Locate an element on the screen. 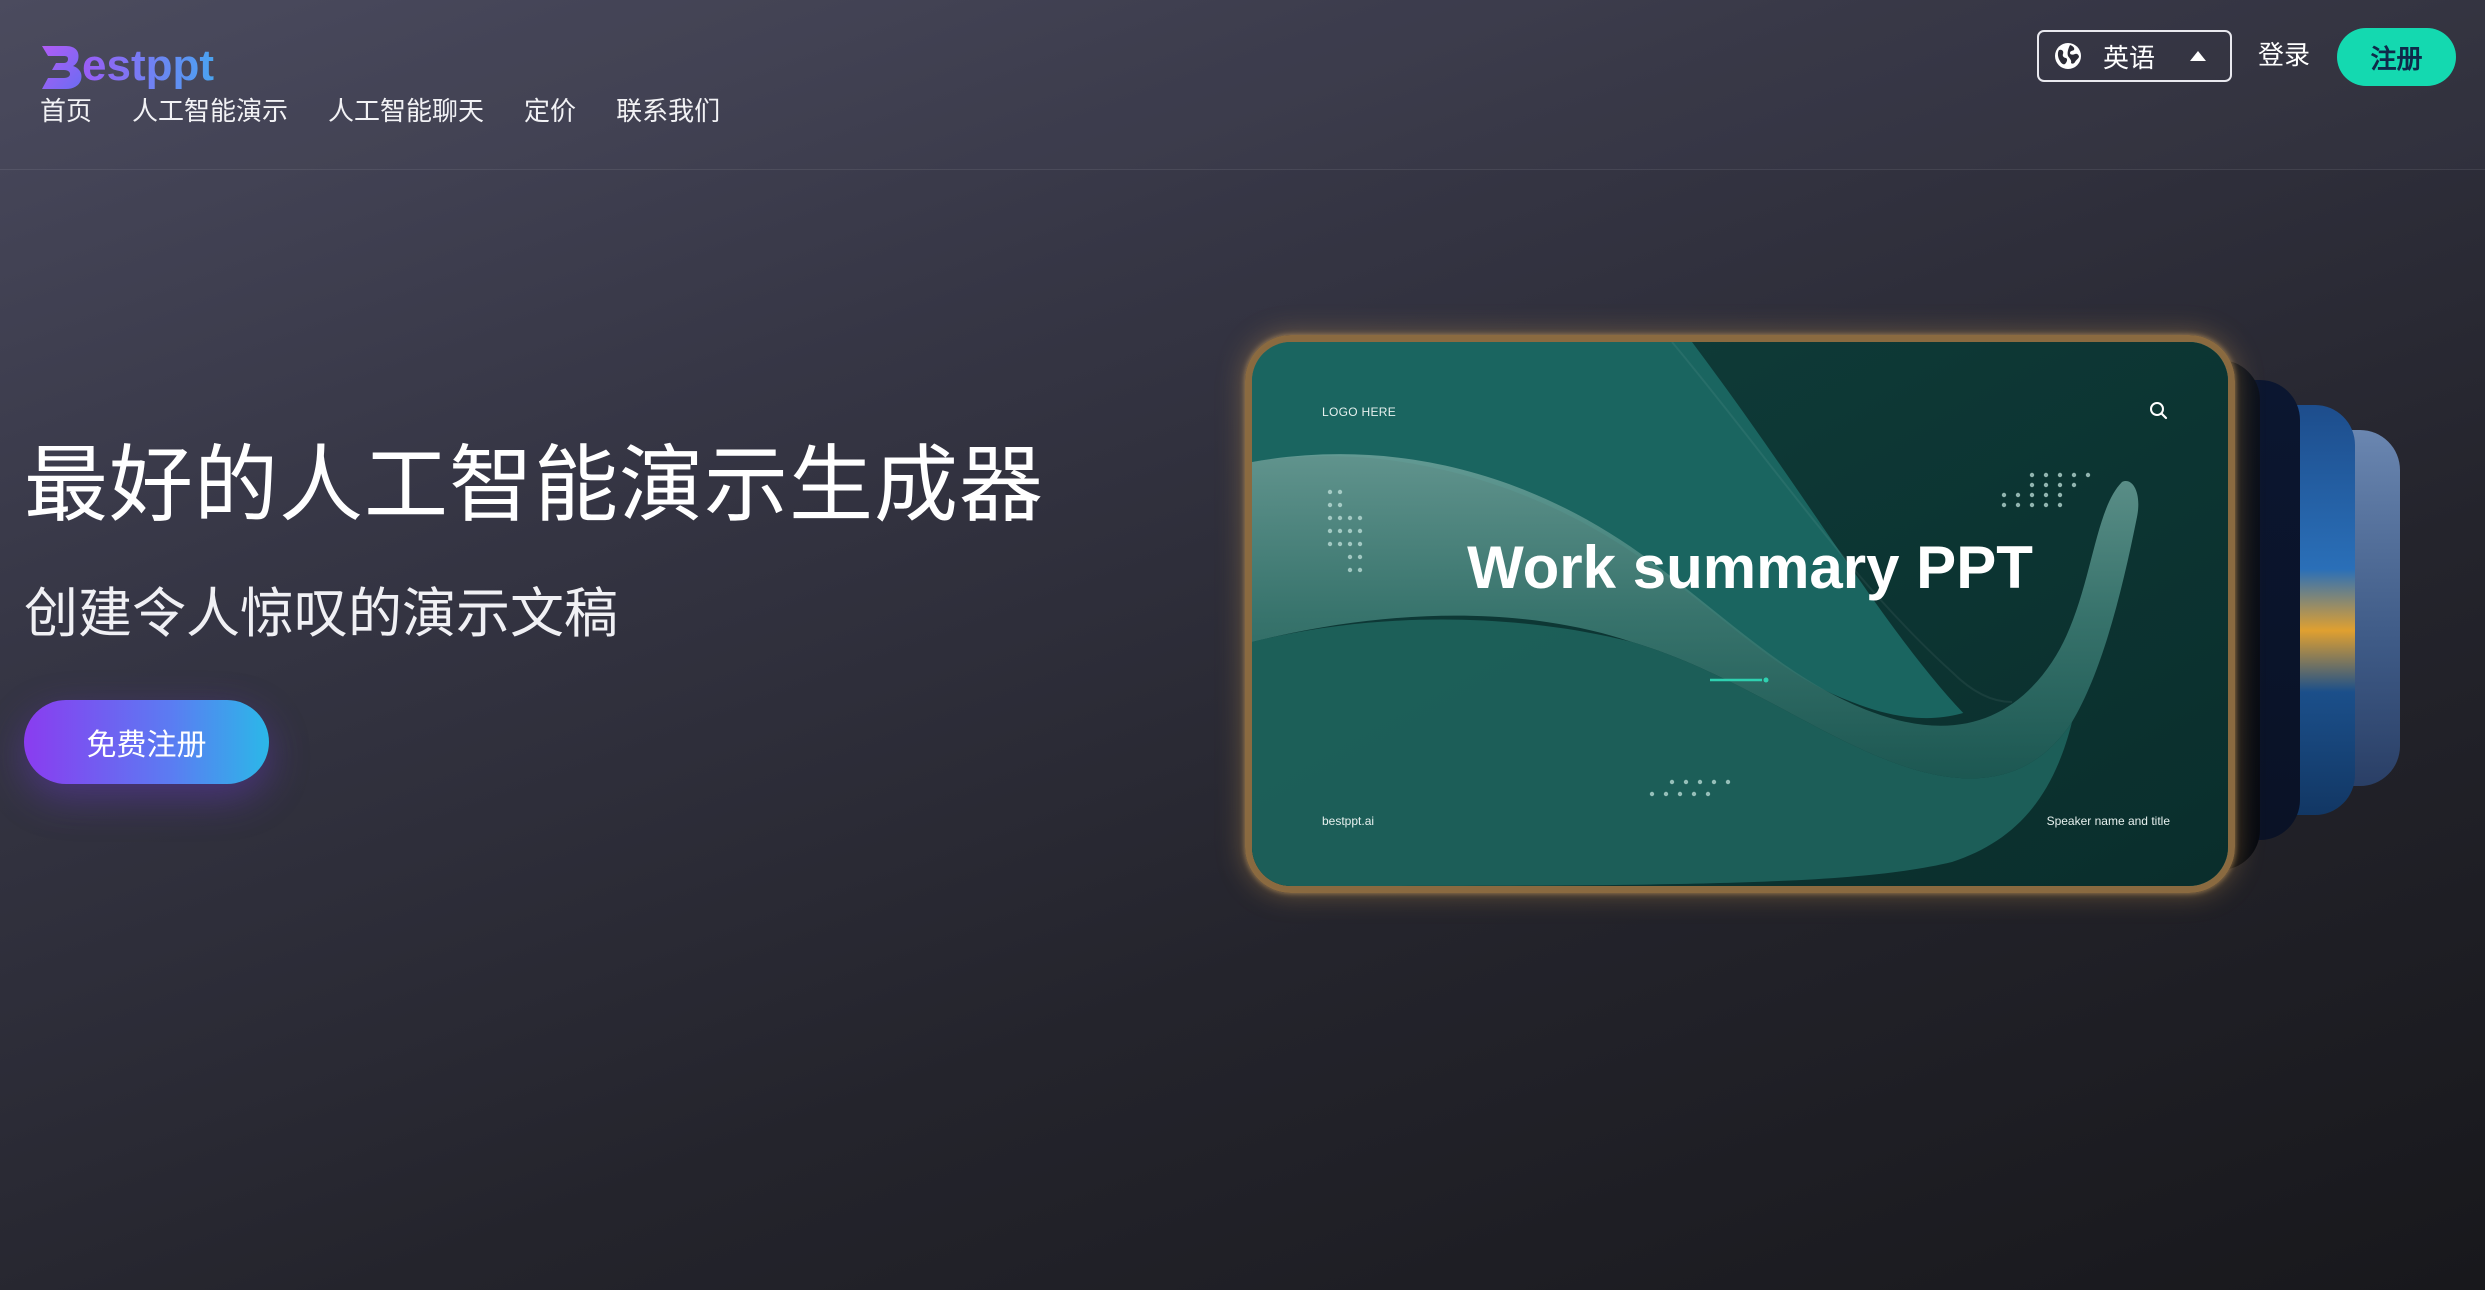 The width and height of the screenshot is (2485, 1290). slide-logo-placeholder: LOGO HERE is located at coordinates (1359, 412).